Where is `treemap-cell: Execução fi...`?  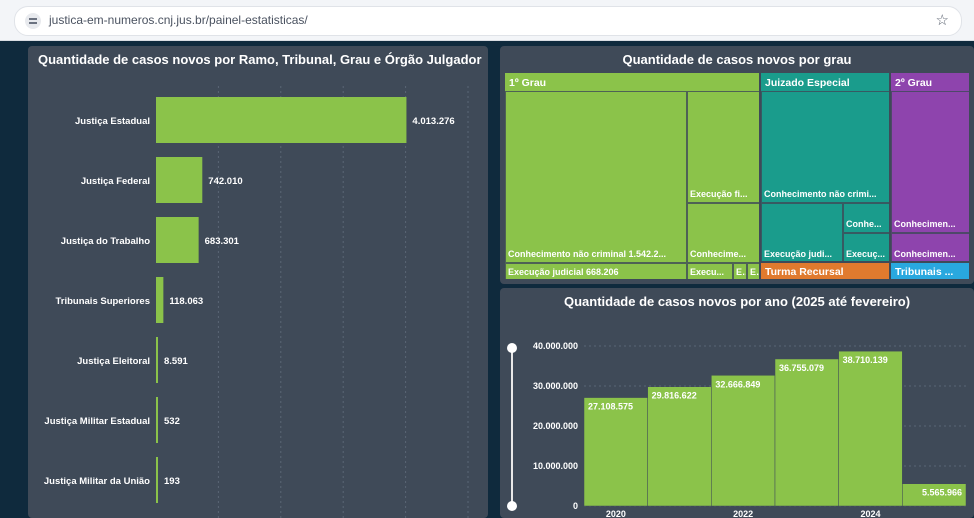
treemap-cell: Execução fi... is located at coordinates (723, 147).